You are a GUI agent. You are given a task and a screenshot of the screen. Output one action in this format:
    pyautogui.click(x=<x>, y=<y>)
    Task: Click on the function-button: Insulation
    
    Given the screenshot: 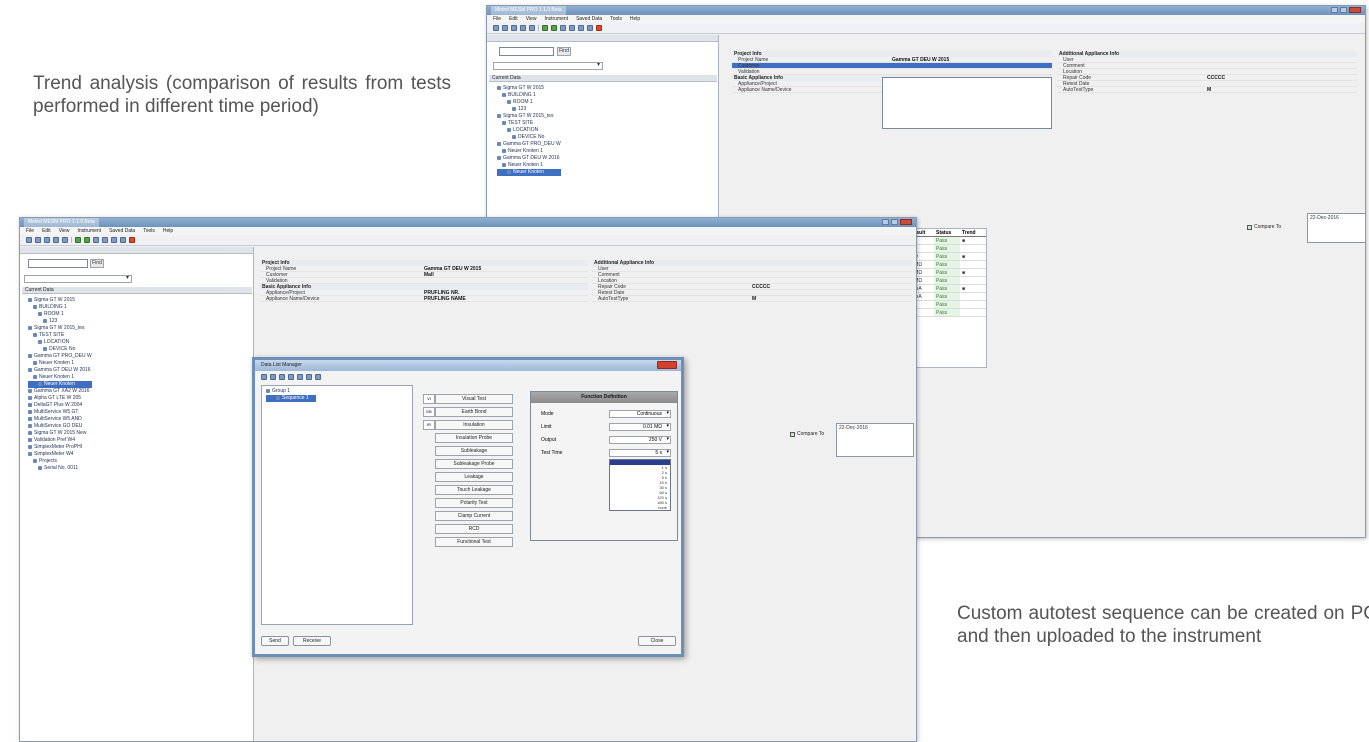 What is the action you would take?
    pyautogui.click(x=474, y=425)
    